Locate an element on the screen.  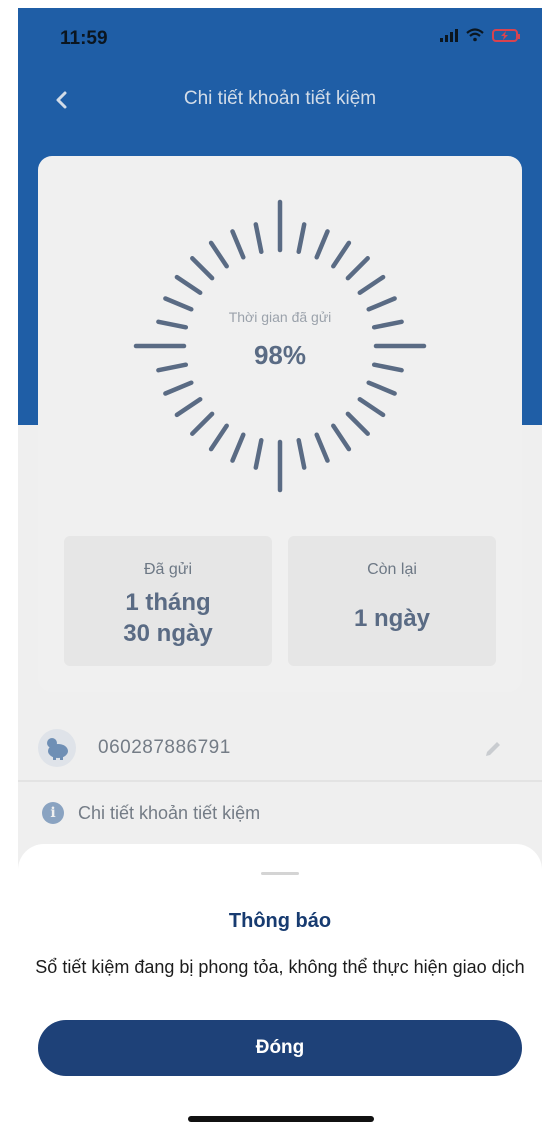
page-title: Chi tiết khoản tiết kiệm is located at coordinates (280, 98).